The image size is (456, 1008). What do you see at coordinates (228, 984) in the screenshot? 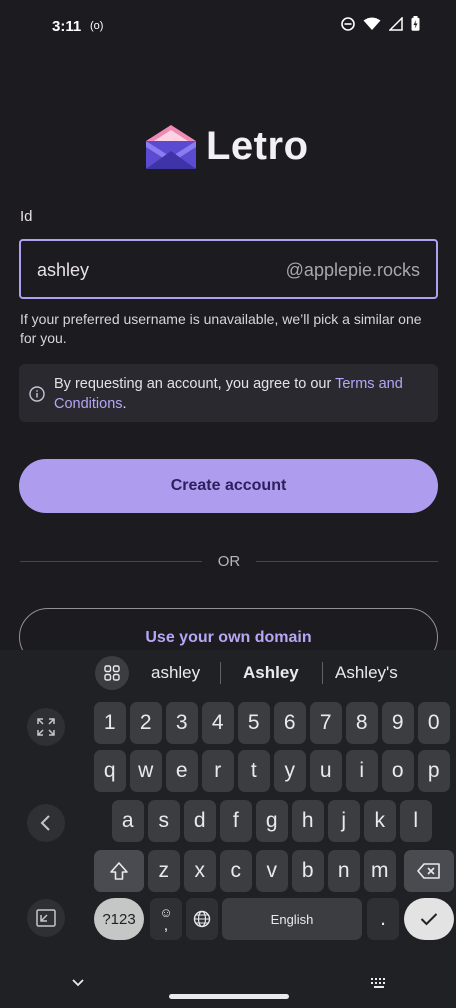
I see `navigation-bar` at bounding box center [228, 984].